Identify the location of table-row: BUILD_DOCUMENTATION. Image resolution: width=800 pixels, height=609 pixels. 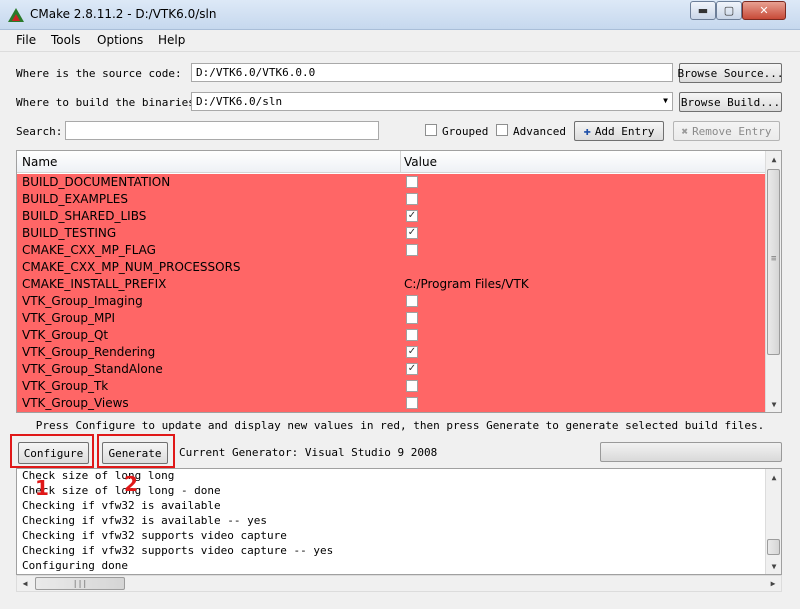
(391, 182).